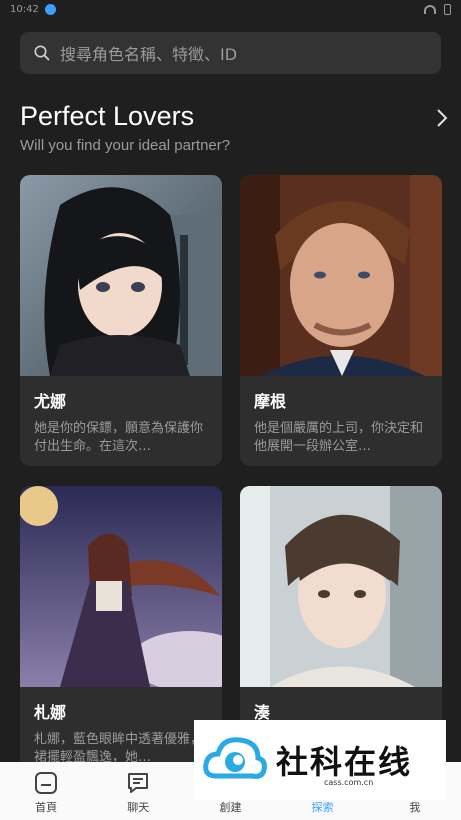 Image resolution: width=461 pixels, height=820 pixels. I want to click on wifi-icon, so click(430, 9).